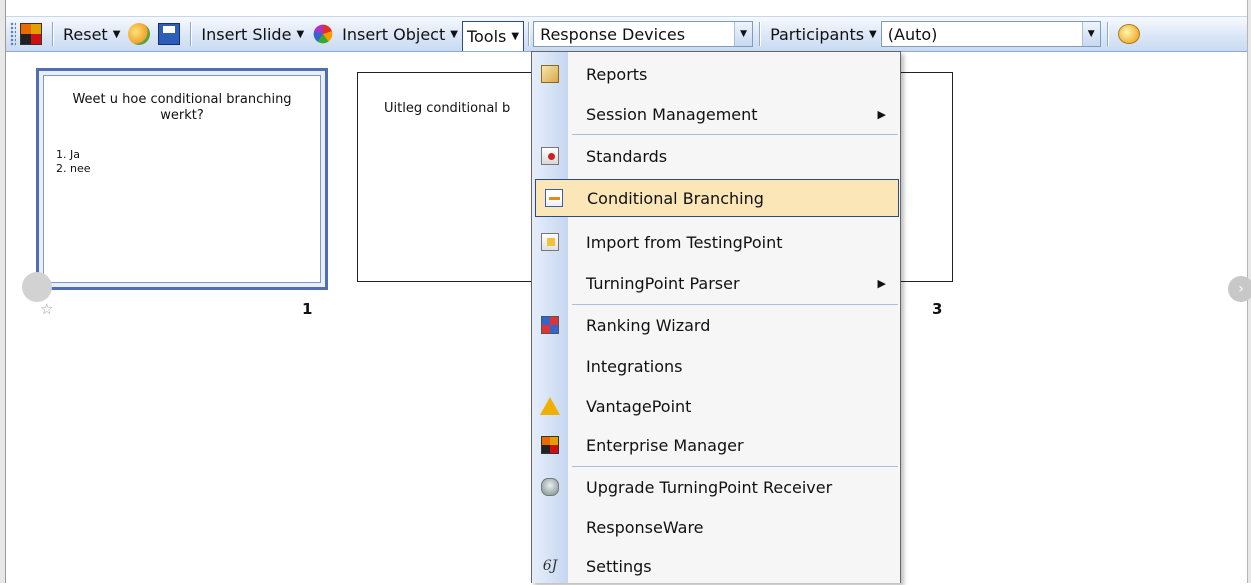 The width and height of the screenshot is (1251, 585). Describe the element at coordinates (709, 487) in the screenshot. I see `menu-item-label: Upgrade TurningPoint Receiver` at that location.